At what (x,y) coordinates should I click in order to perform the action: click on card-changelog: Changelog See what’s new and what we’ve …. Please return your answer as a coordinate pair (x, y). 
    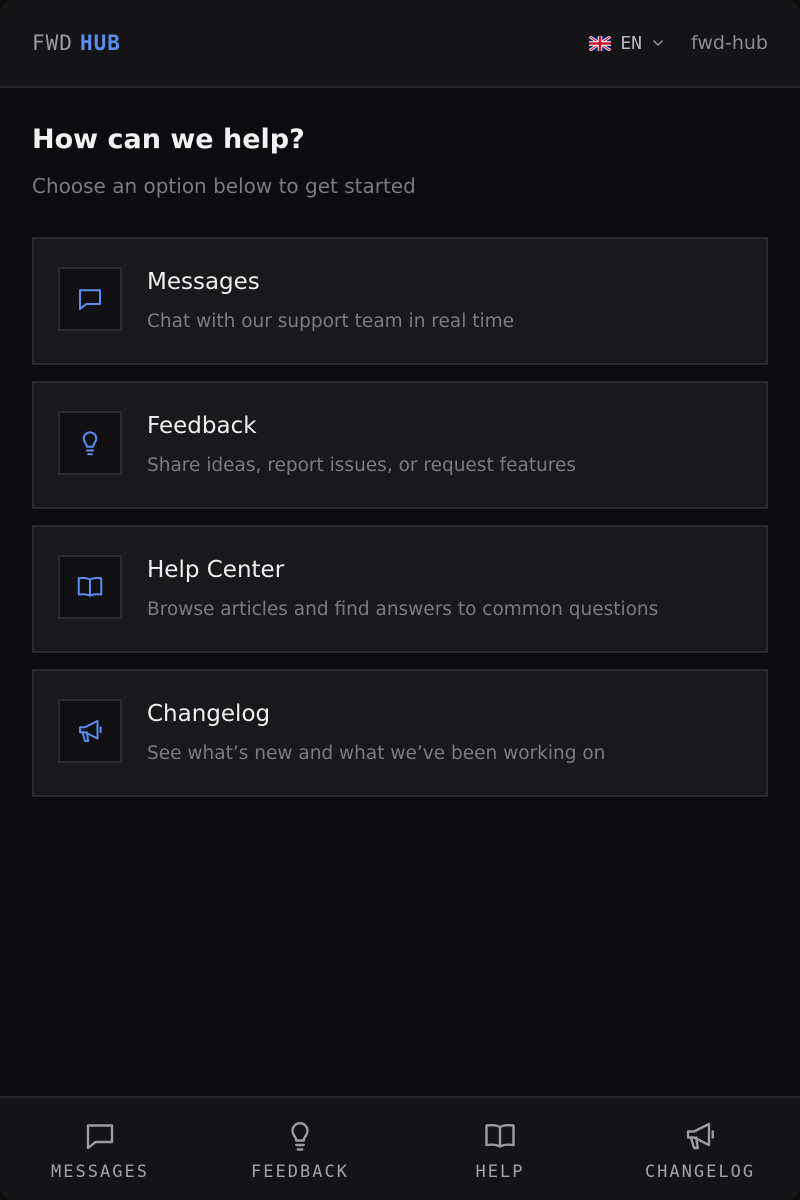
    Looking at the image, I should click on (400, 733).